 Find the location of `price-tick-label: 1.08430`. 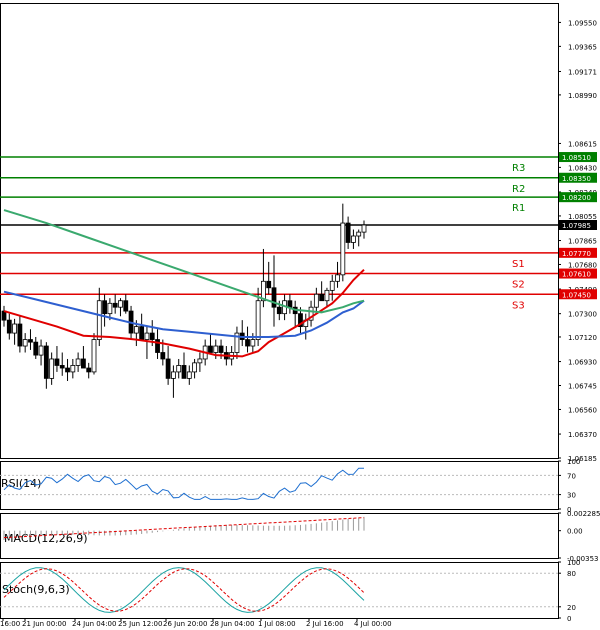

price-tick-label: 1.08430 is located at coordinates (582, 168).